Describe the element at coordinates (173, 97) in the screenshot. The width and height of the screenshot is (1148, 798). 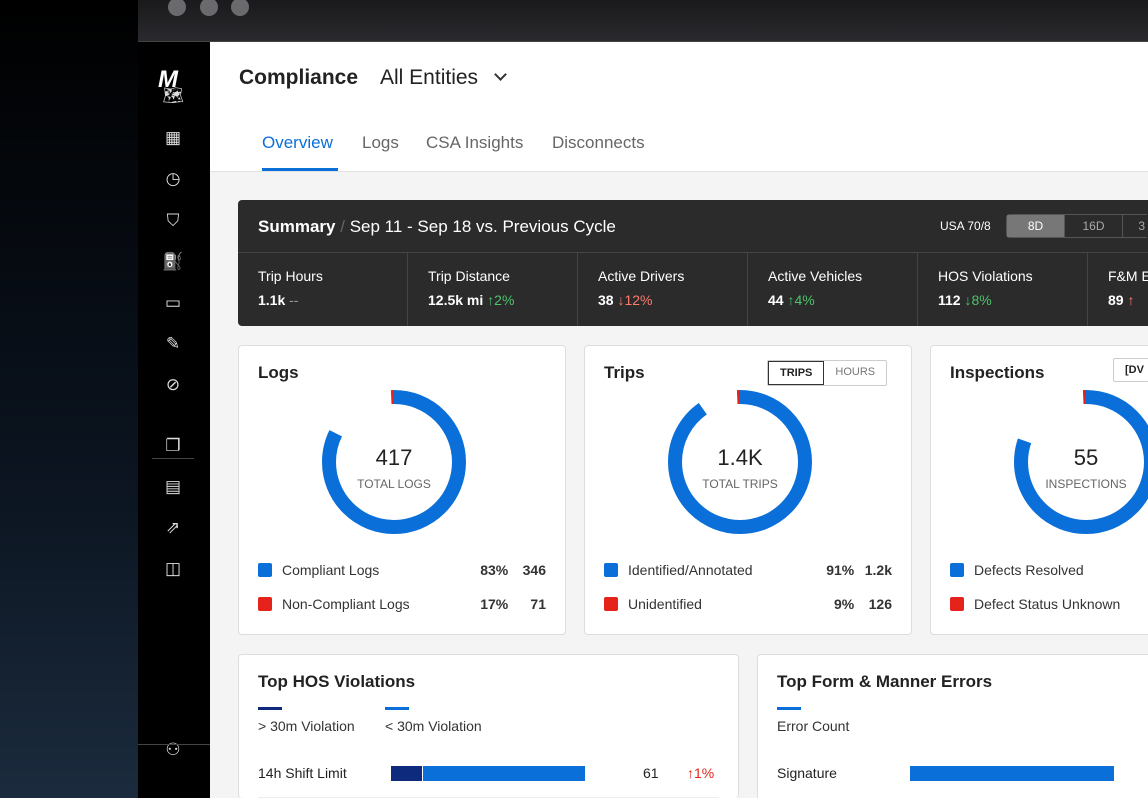
I see `map-icon: 🗺` at that location.